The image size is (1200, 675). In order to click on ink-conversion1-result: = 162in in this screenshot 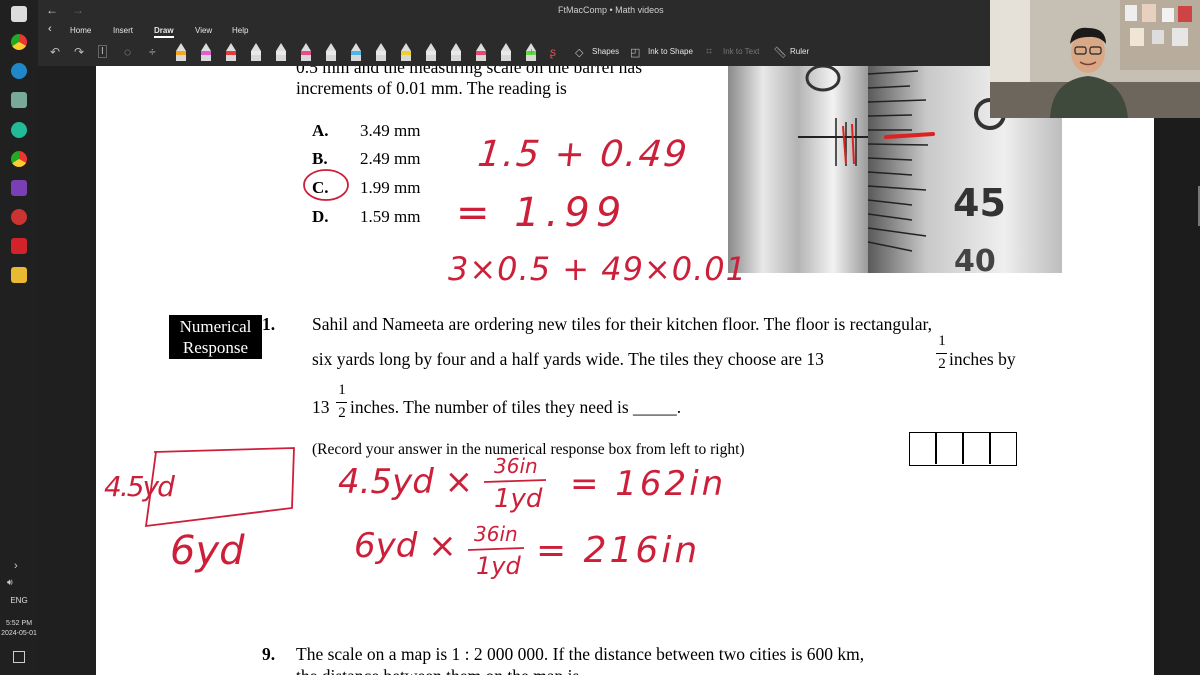, I will do `click(648, 484)`.